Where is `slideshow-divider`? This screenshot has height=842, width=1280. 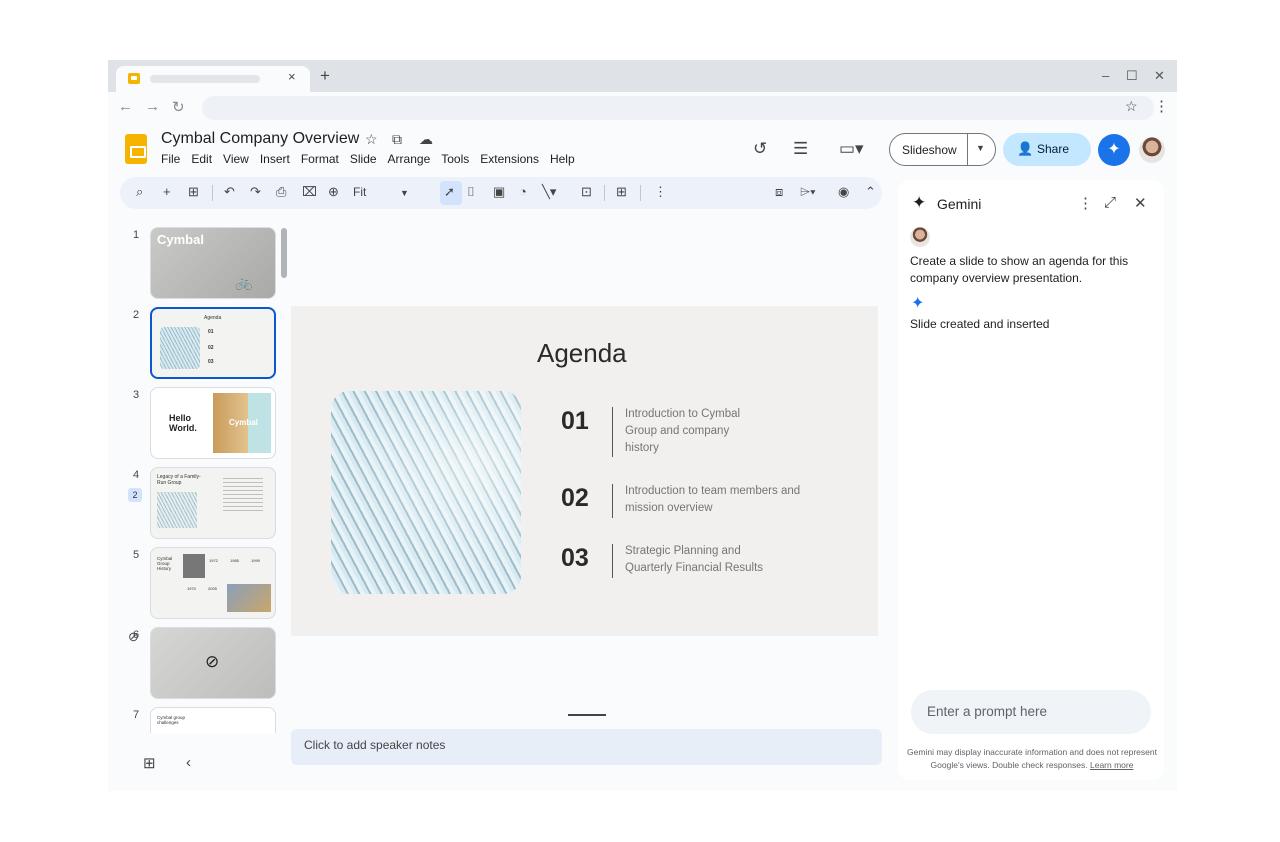
slideshow-divider is located at coordinates (967, 149).